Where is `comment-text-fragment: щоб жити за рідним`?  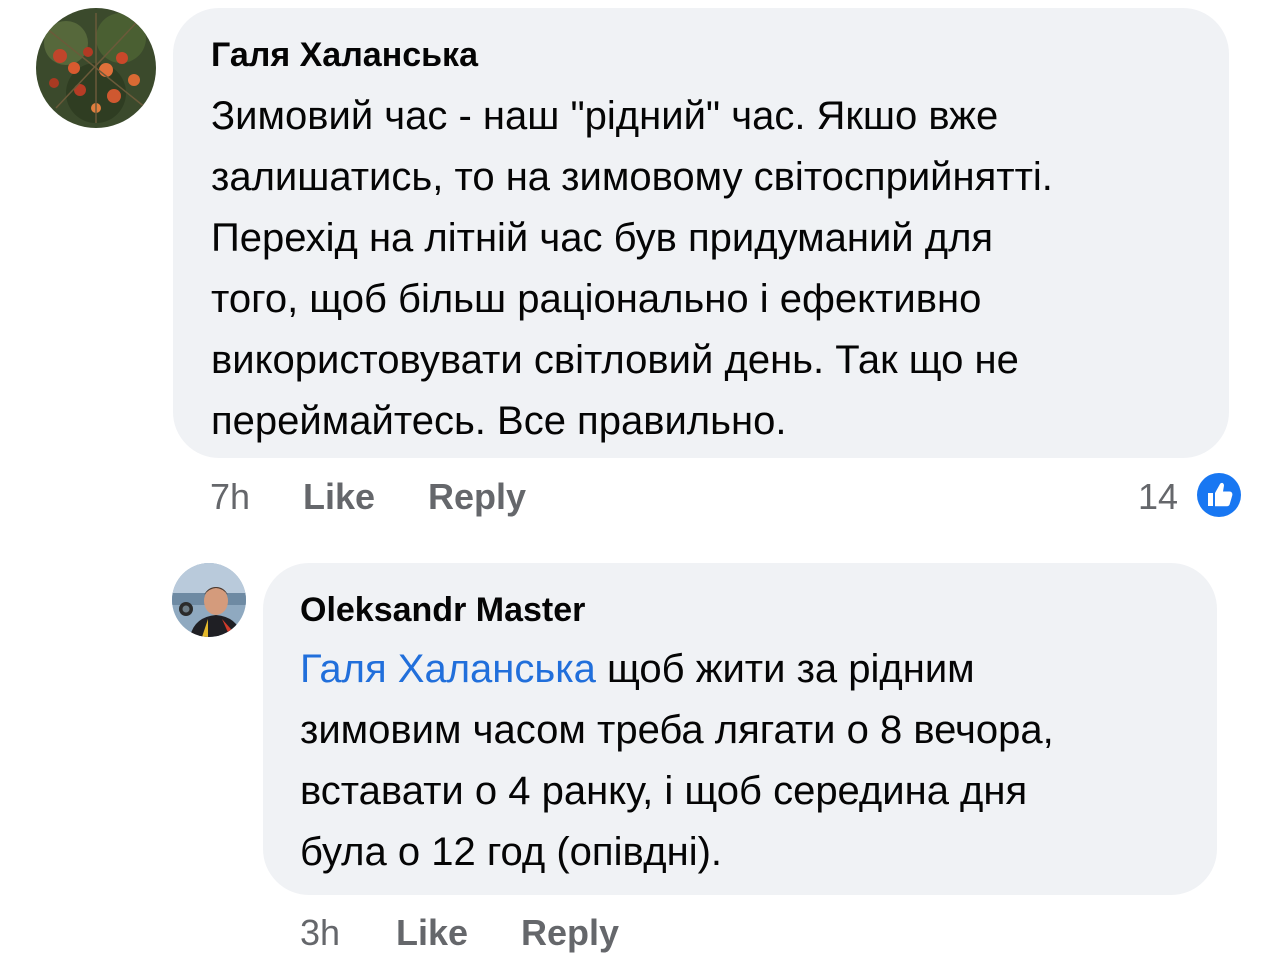 comment-text-fragment: щоб жити за рідним is located at coordinates (785, 669).